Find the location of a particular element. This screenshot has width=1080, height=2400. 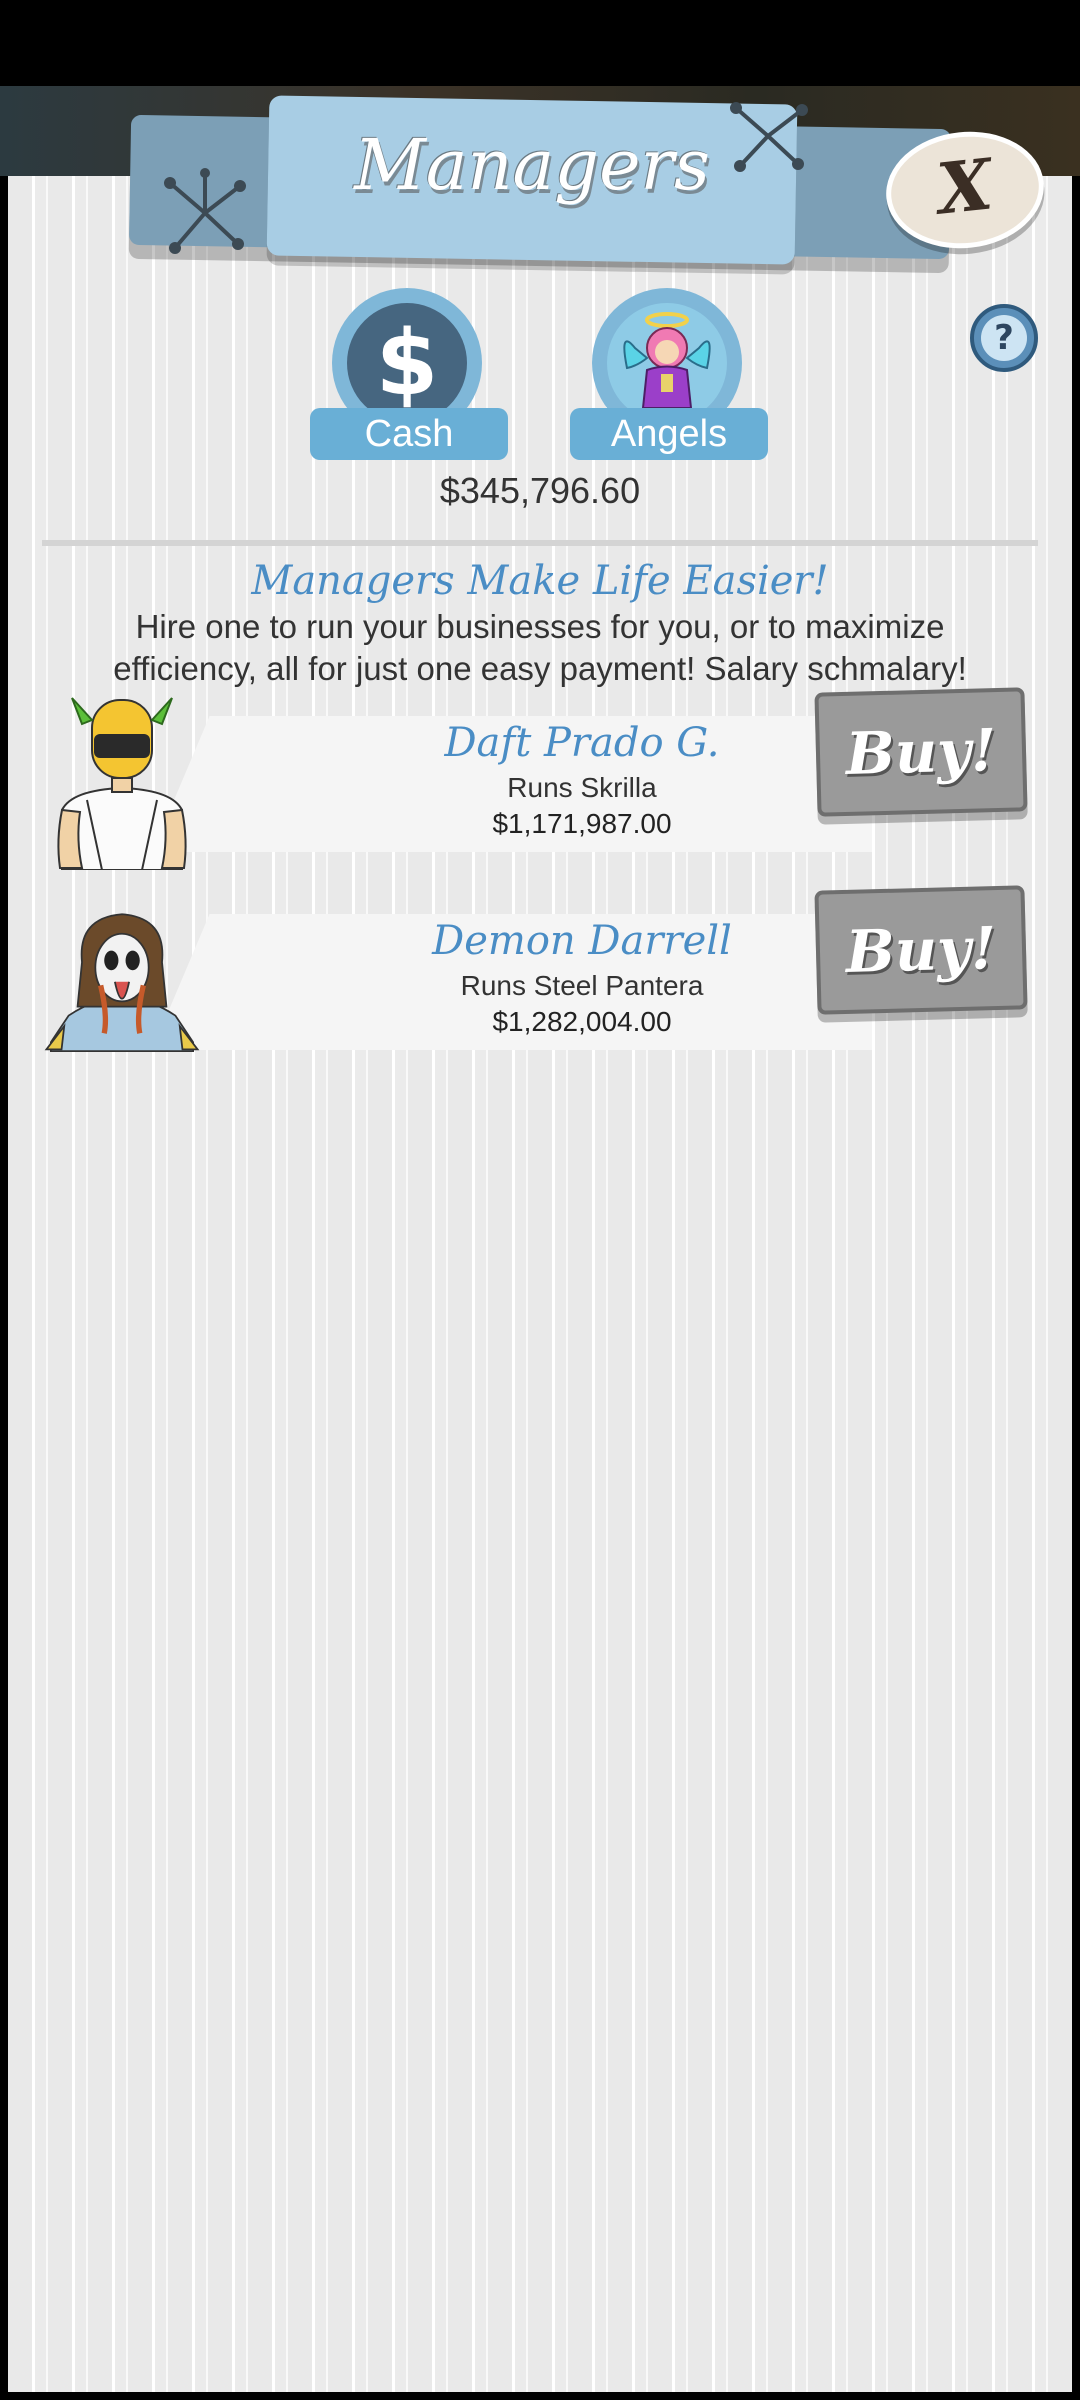

manager-portrait-daft is located at coordinates (122, 783).